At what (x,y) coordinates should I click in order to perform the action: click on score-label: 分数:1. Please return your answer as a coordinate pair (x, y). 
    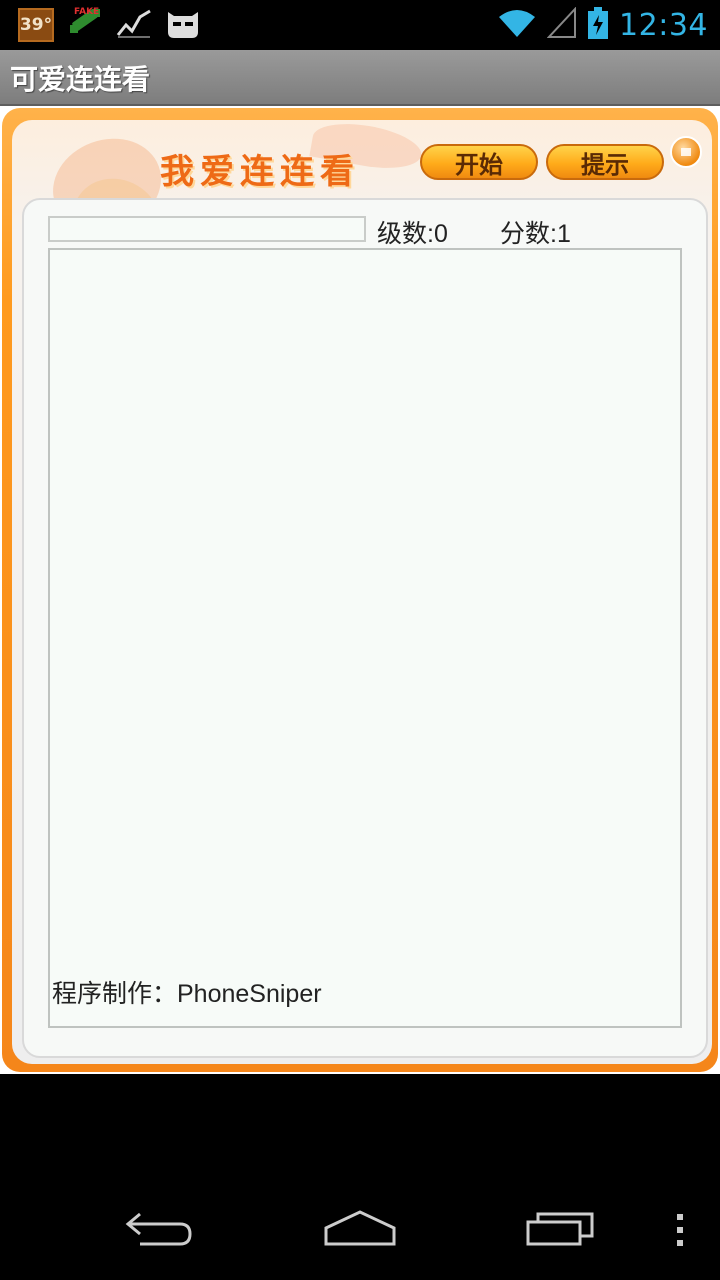
    Looking at the image, I should click on (535, 234).